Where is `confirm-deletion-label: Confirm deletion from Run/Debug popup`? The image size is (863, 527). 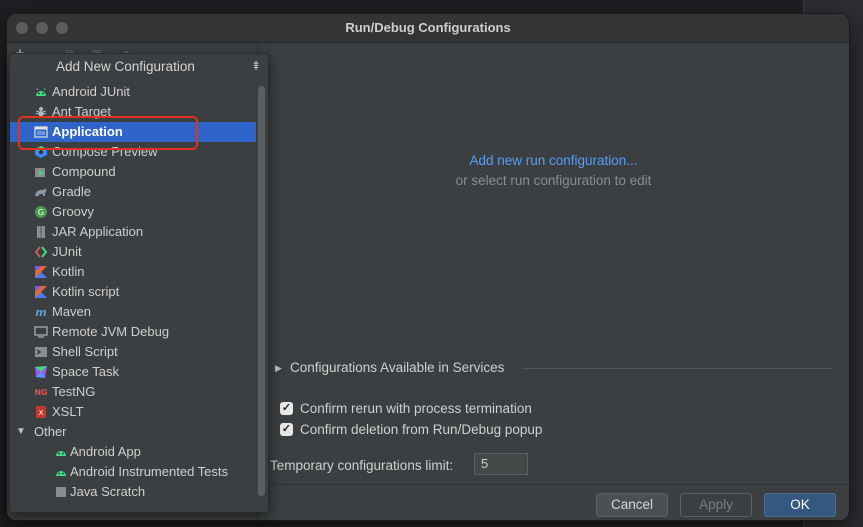 confirm-deletion-label: Confirm deletion from Run/Debug popup is located at coordinates (421, 429).